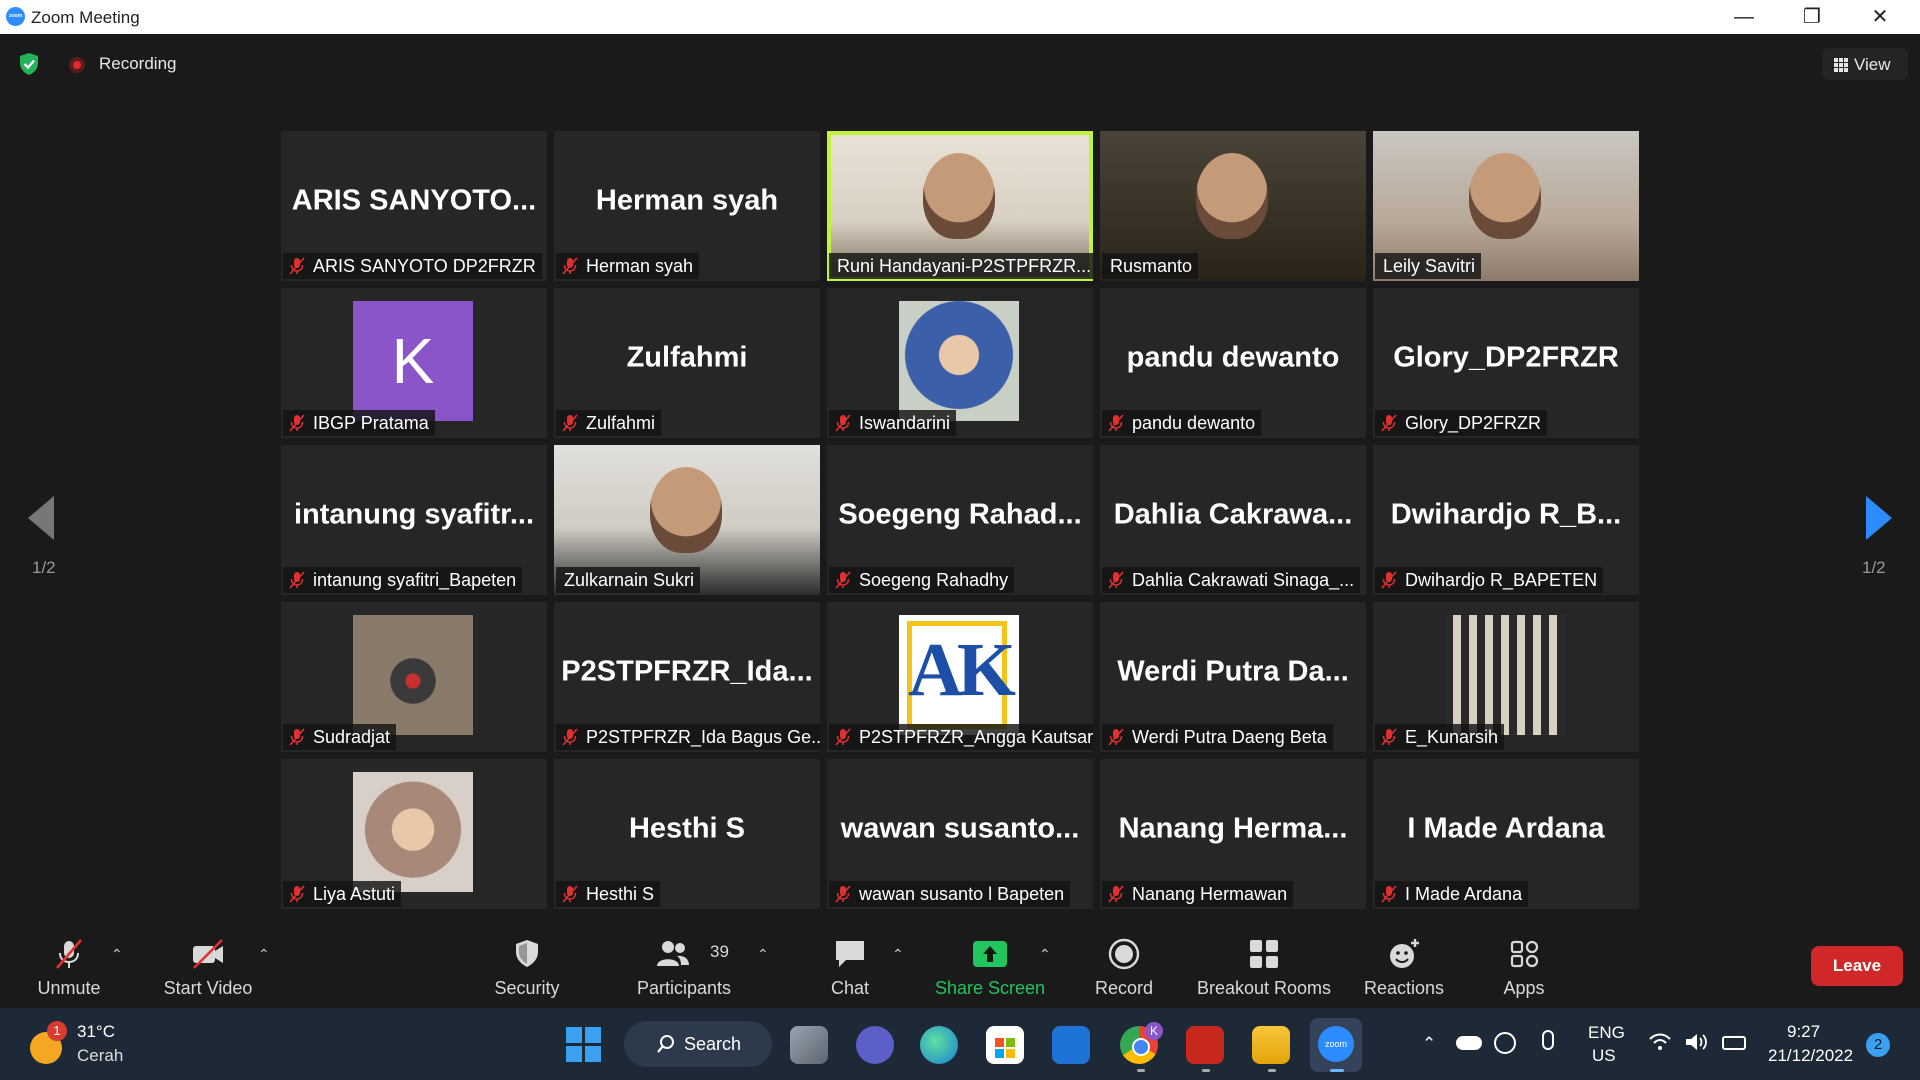 This screenshot has height=1080, width=1920. What do you see at coordinates (962, 670) in the screenshot?
I see `avatar-logo-text: AK` at bounding box center [962, 670].